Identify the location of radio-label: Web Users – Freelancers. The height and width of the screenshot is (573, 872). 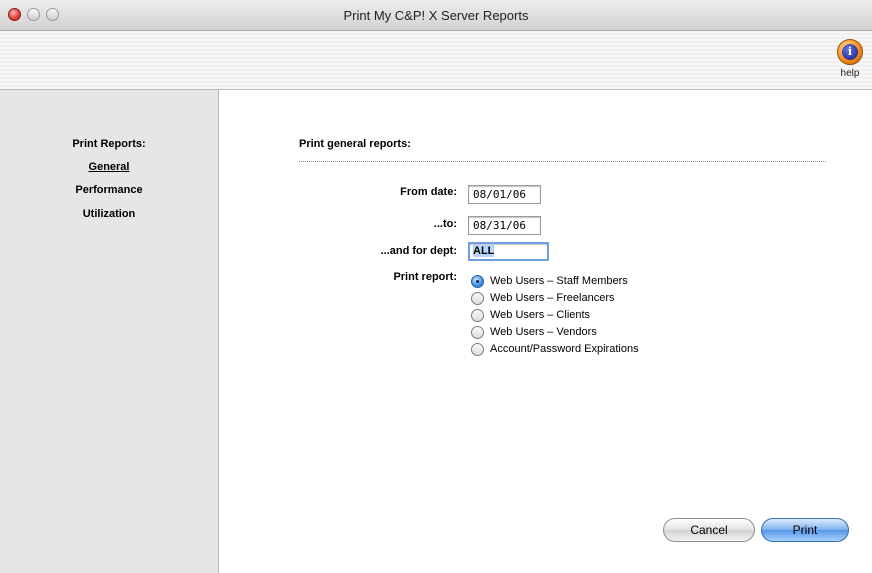
(552, 298).